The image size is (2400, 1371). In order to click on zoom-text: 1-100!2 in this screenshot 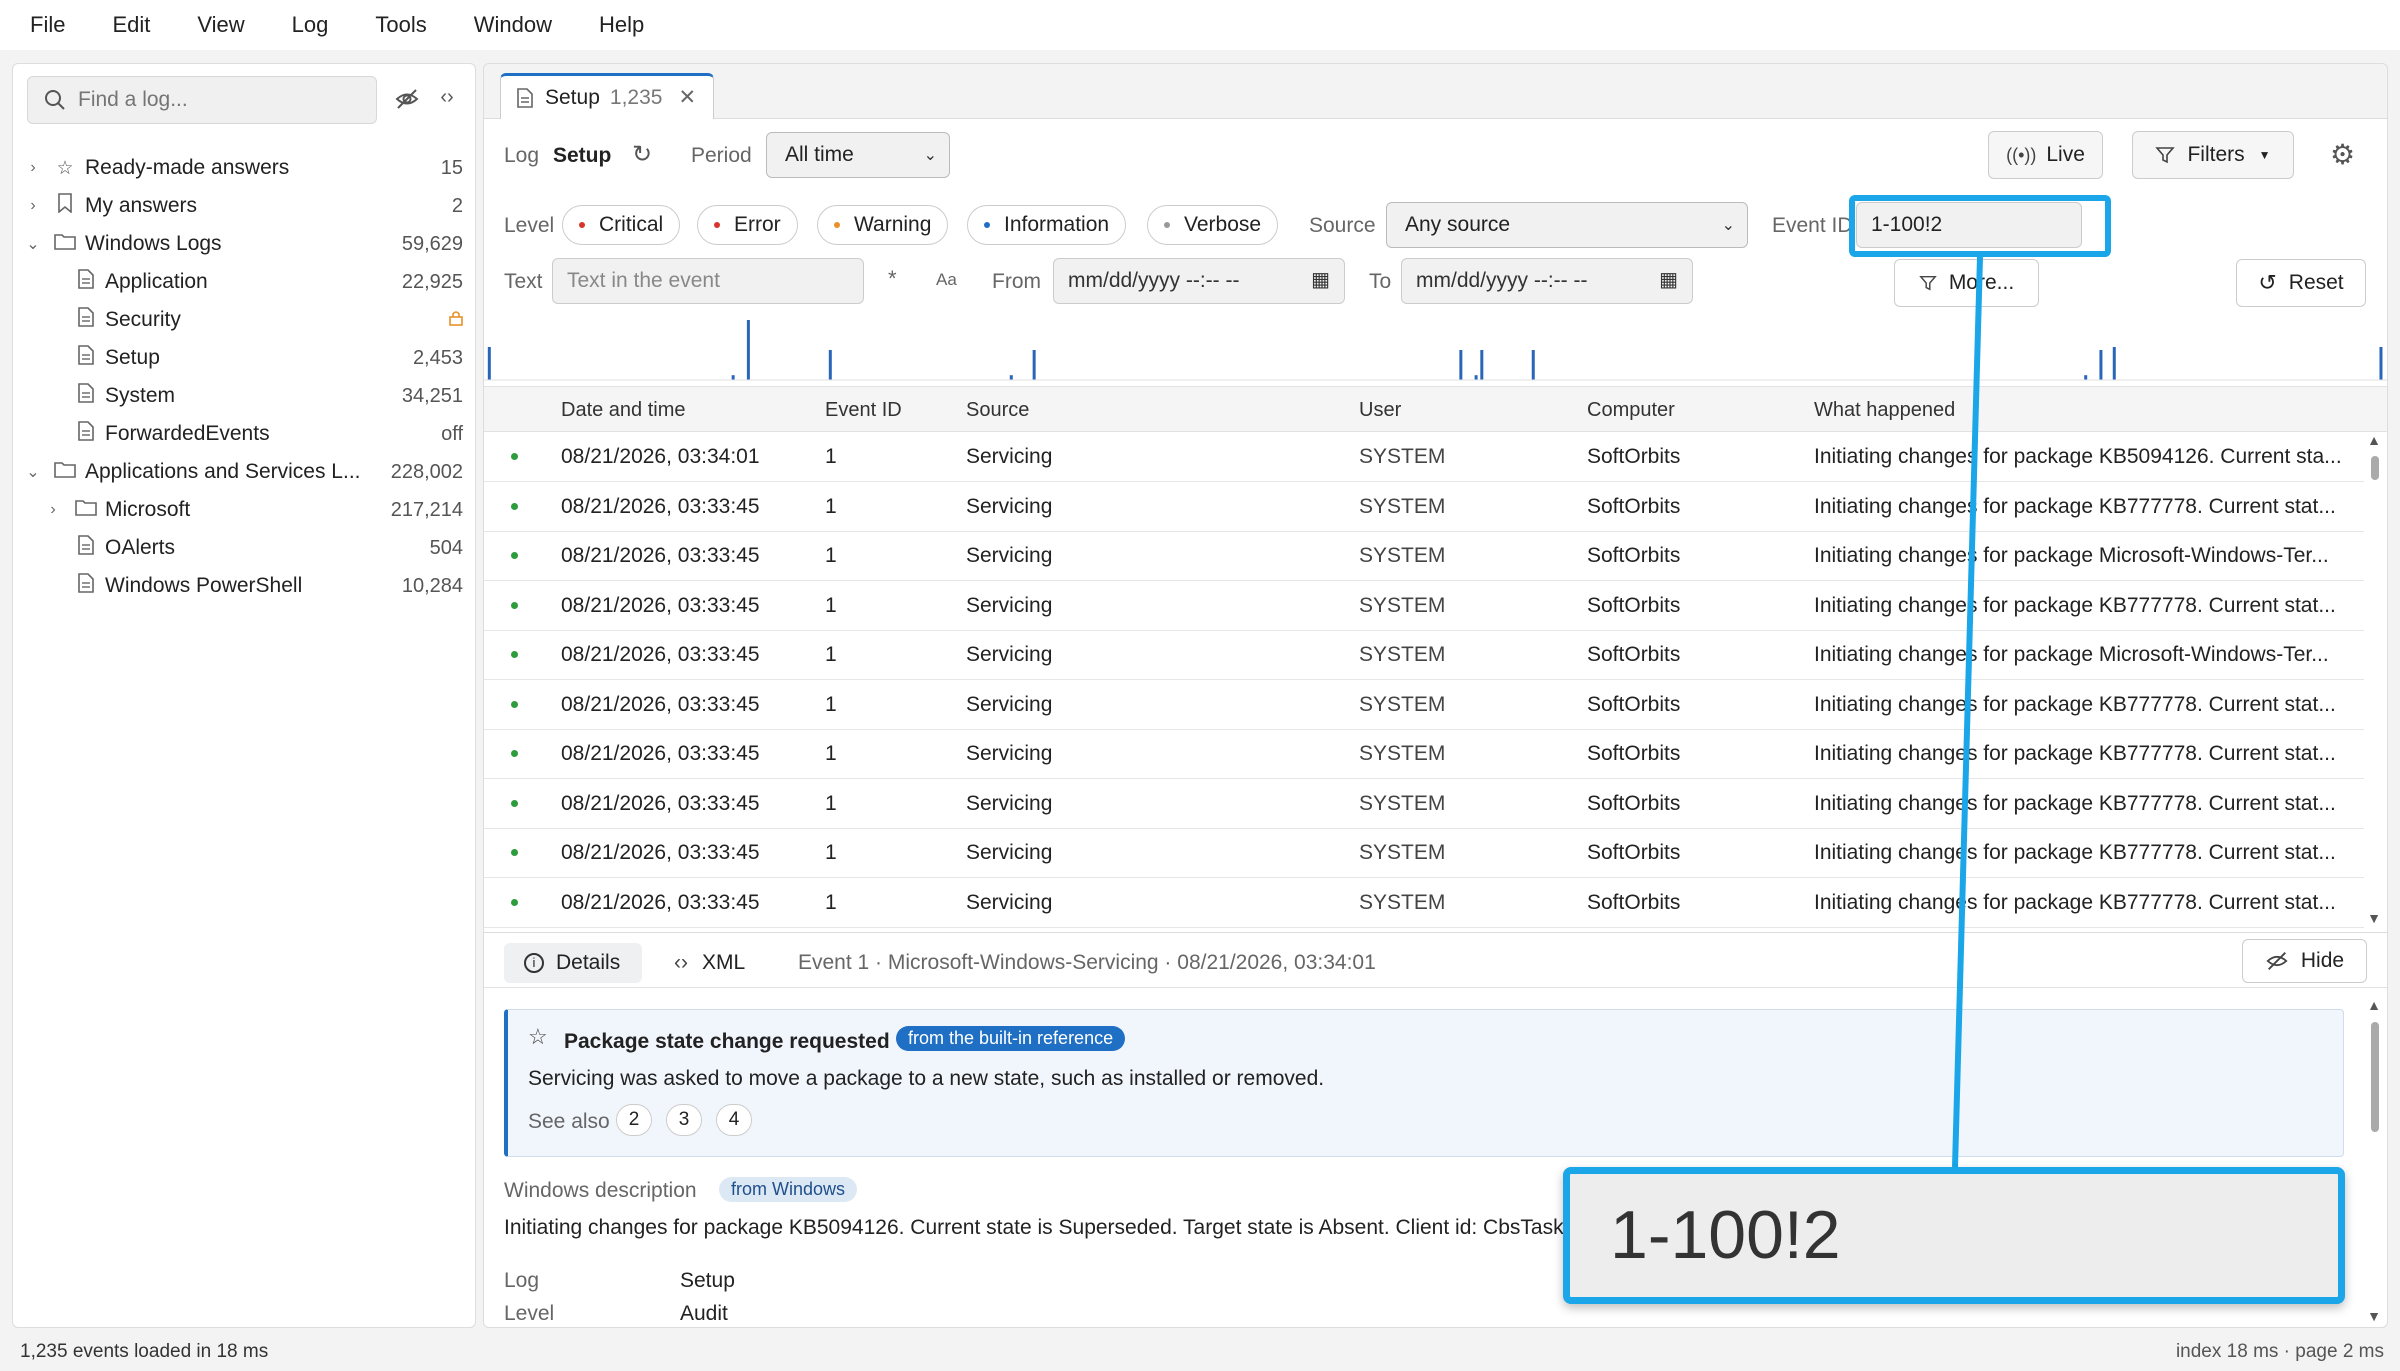, I will do `click(1725, 1235)`.